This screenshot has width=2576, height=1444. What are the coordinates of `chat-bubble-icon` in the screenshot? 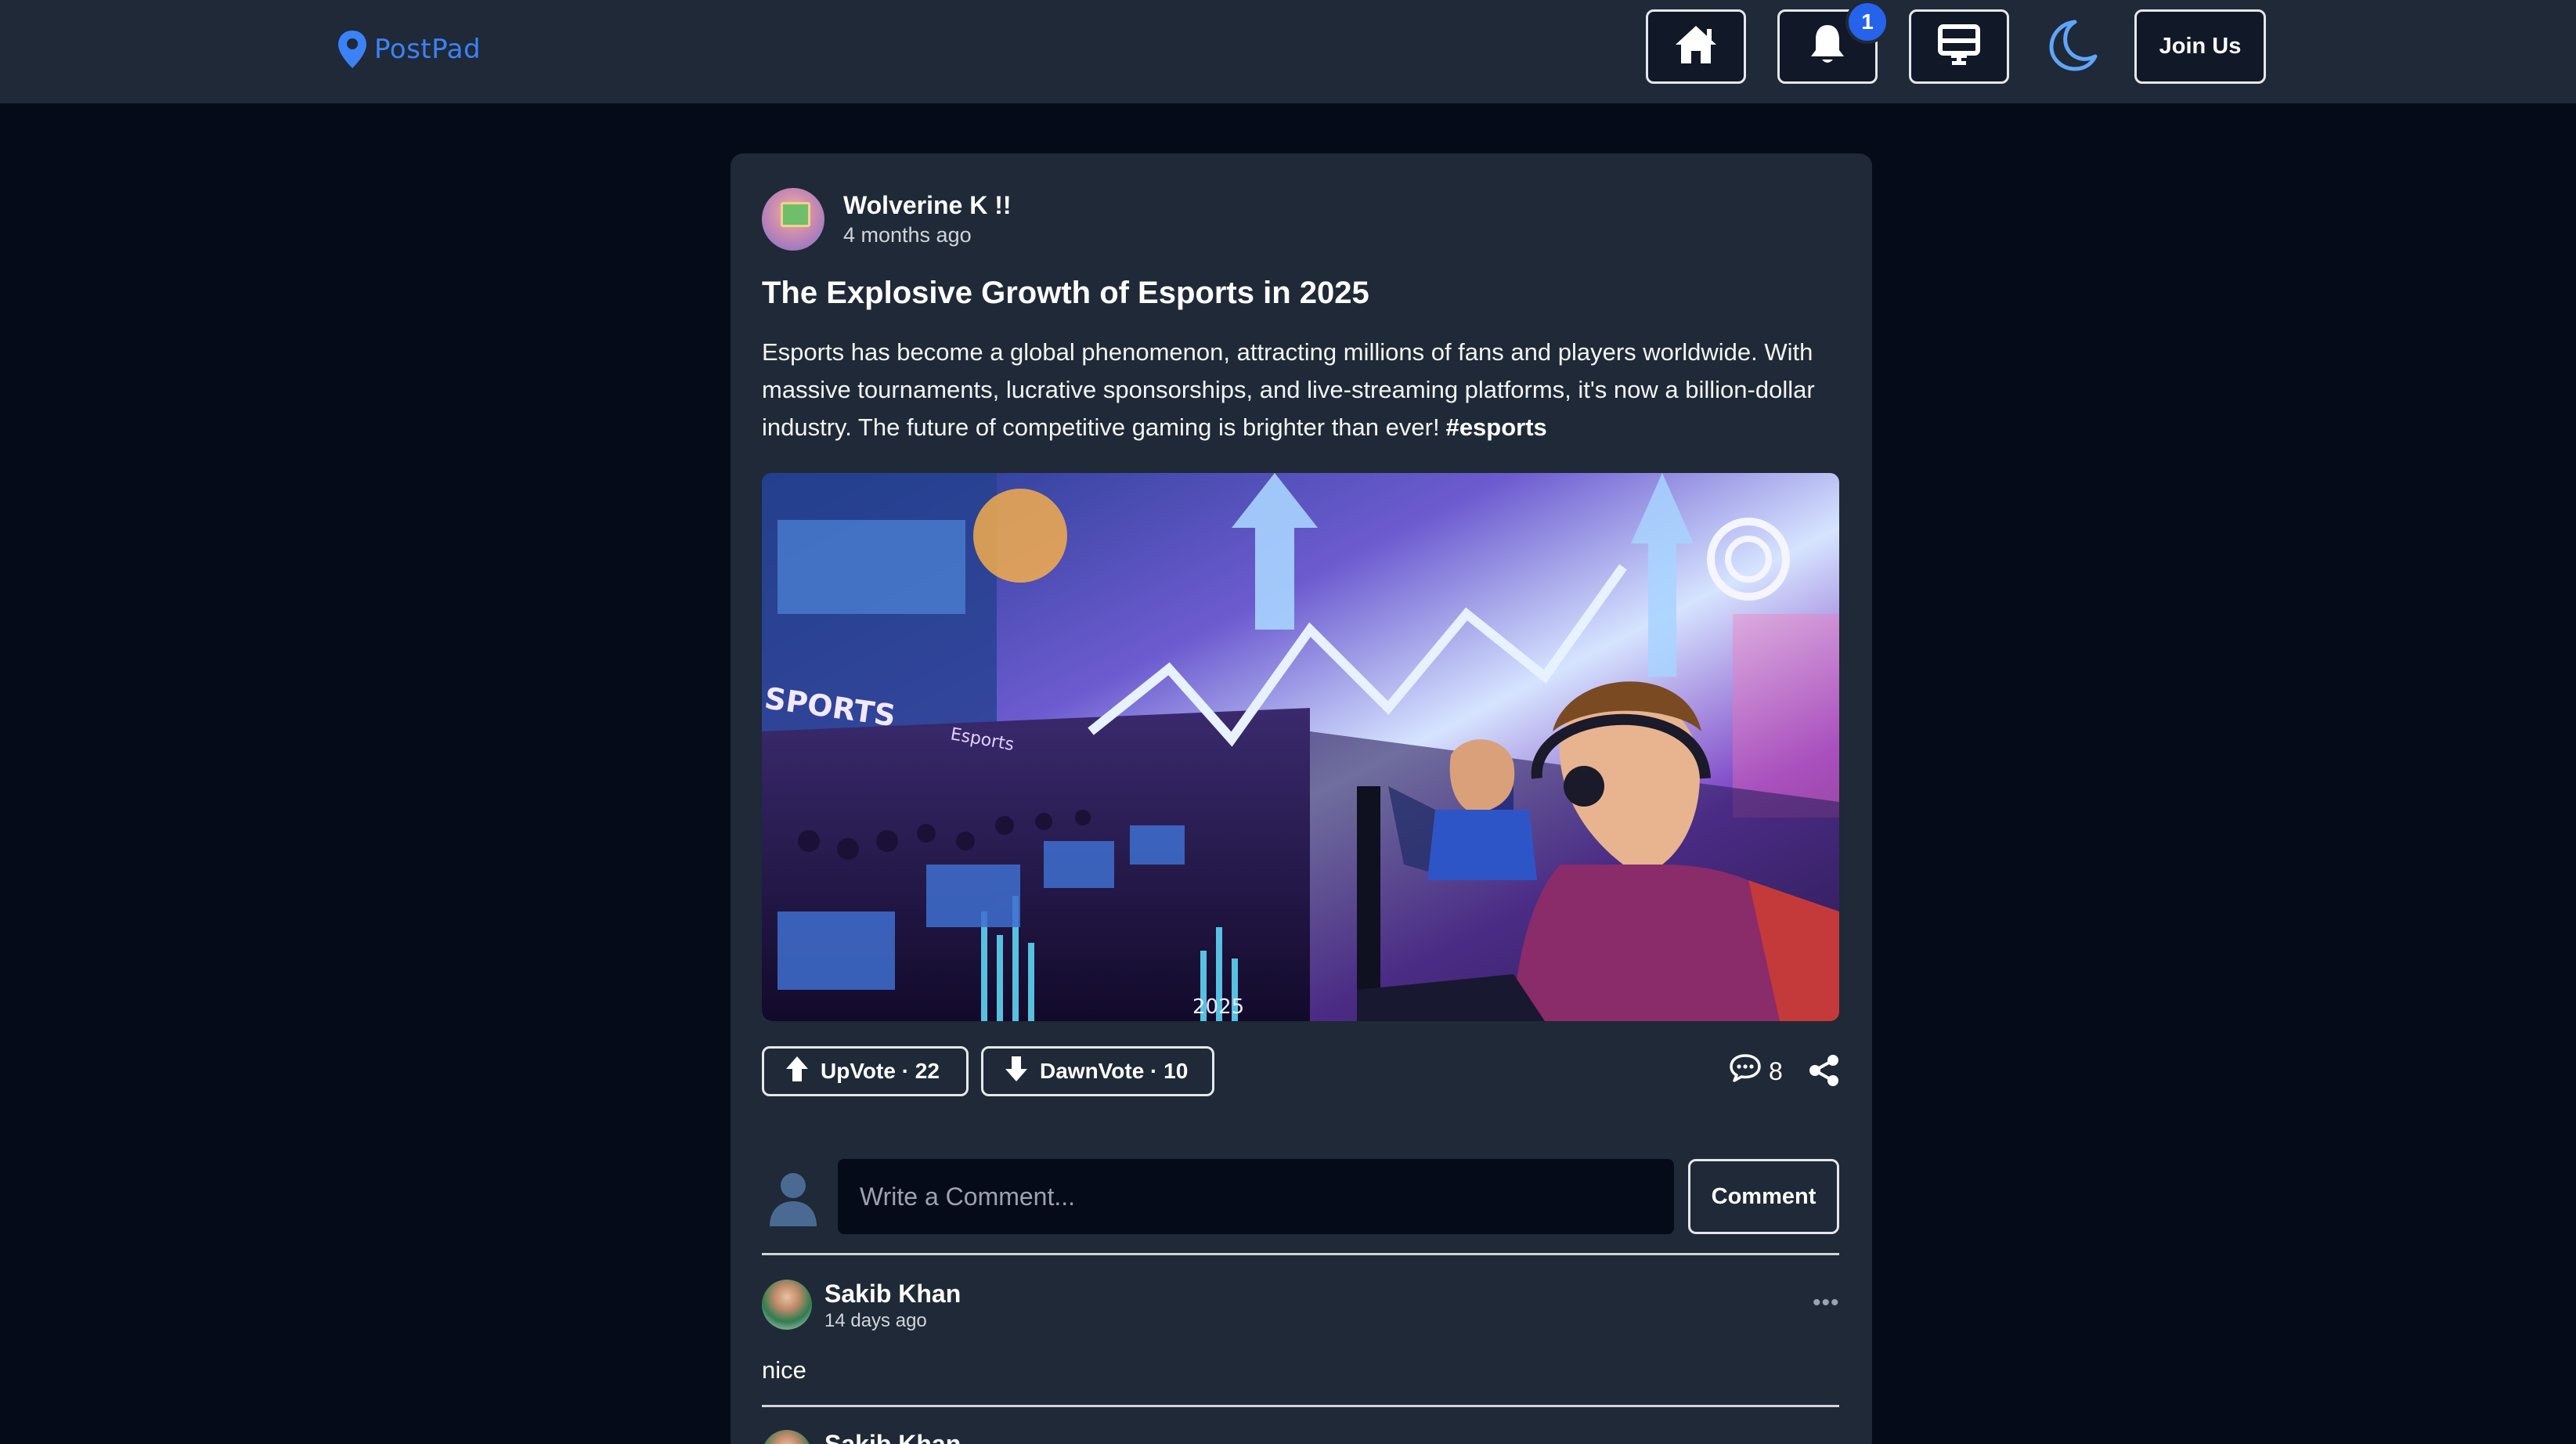 It's located at (1745, 1071).